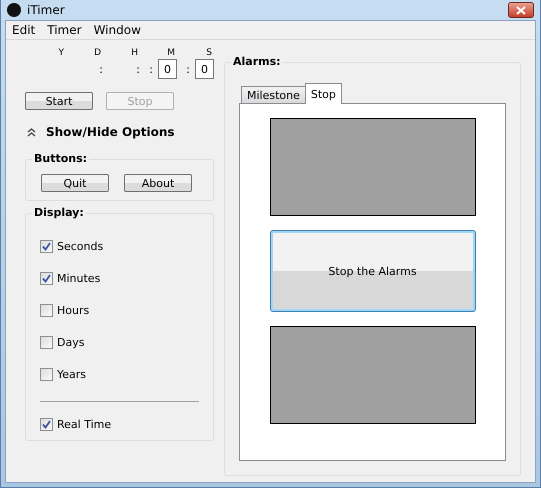  Describe the element at coordinates (323, 93) in the screenshot. I see `tab: Stop` at that location.